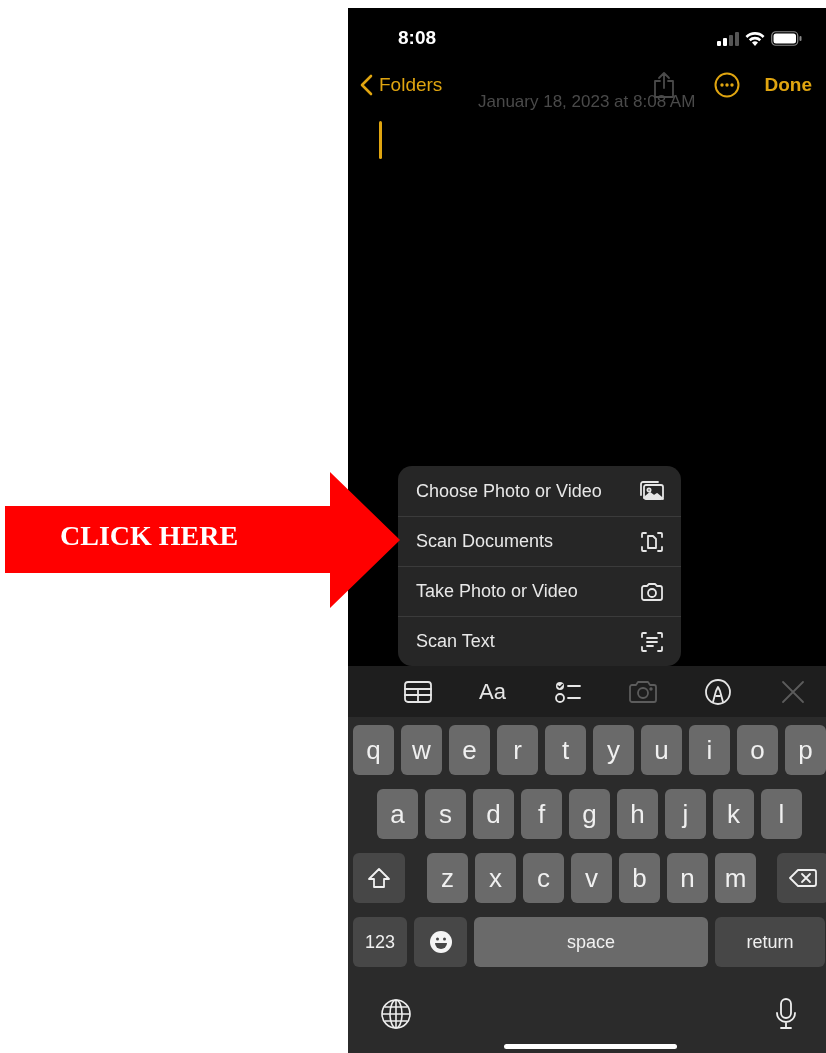 This screenshot has height=1053, width=826. I want to click on return-key: return, so click(770, 942).